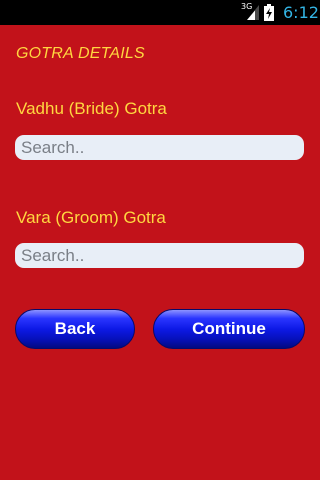  I want to click on back-button-label: Back, so click(75, 328).